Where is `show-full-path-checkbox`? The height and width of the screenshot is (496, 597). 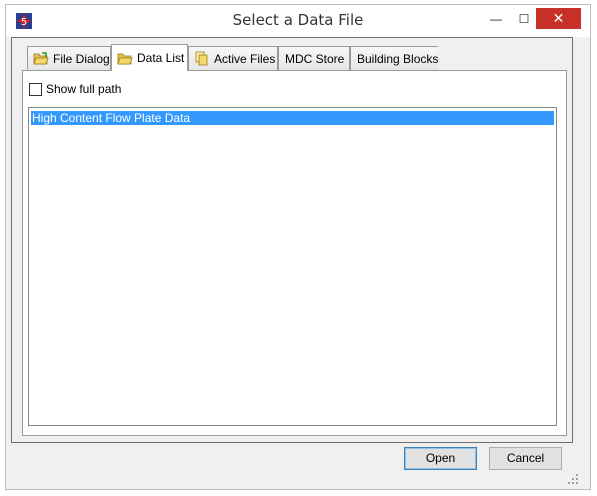 show-full-path-checkbox is located at coordinates (35, 89).